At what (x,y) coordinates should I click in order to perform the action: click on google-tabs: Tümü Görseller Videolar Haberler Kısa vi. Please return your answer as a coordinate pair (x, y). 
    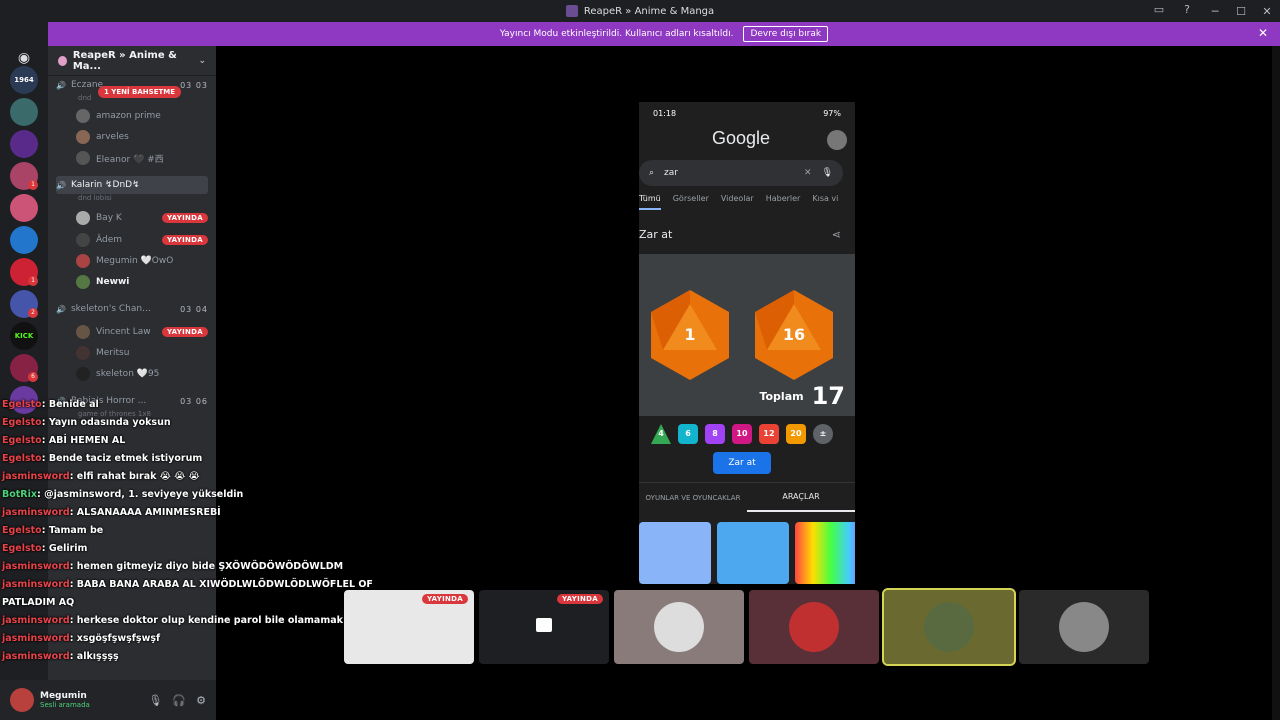
    Looking at the image, I should click on (747, 202).